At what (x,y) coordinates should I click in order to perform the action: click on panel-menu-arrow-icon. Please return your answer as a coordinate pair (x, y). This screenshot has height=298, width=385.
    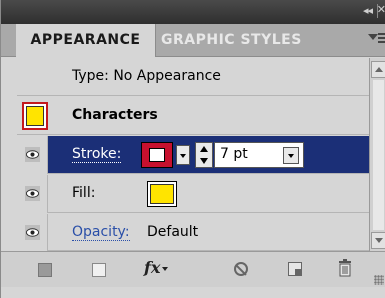
    Looking at the image, I should click on (373, 37).